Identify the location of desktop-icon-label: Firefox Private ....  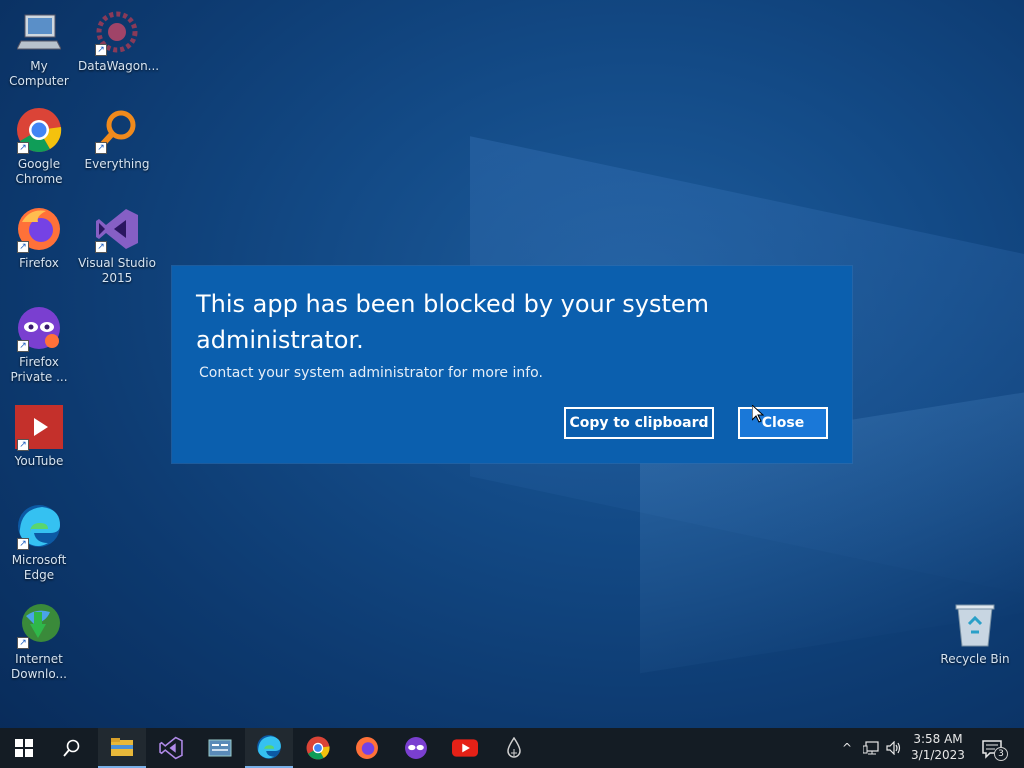
(39, 369).